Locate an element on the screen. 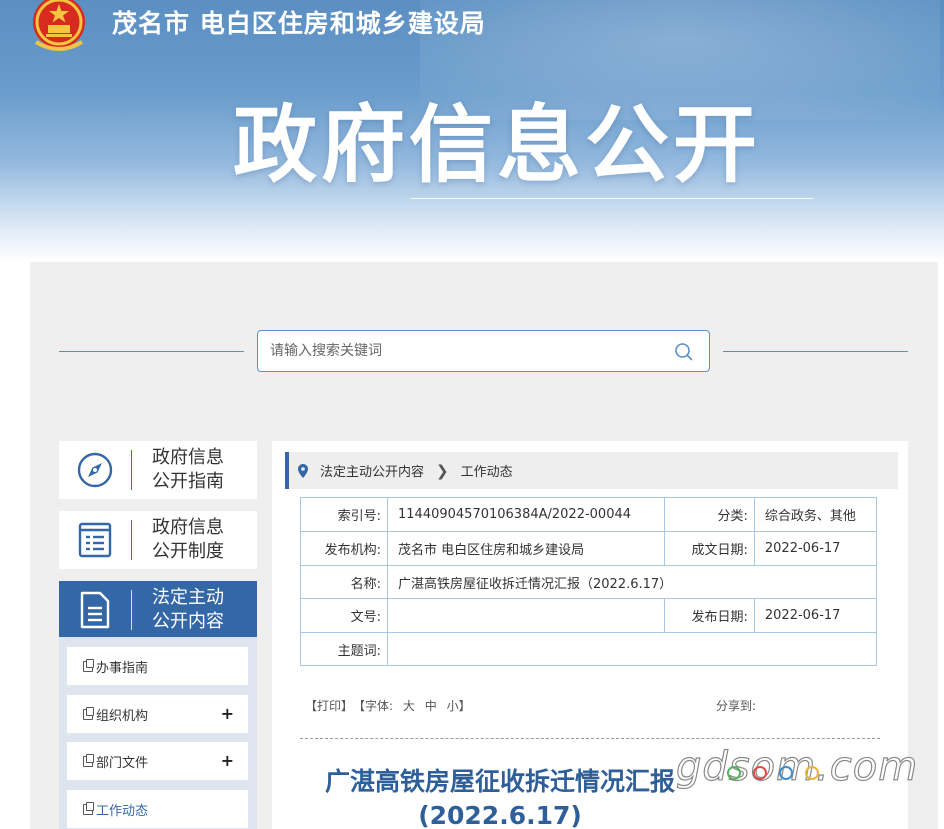 This screenshot has width=944, height=829. dashed-divider is located at coordinates (590, 738).